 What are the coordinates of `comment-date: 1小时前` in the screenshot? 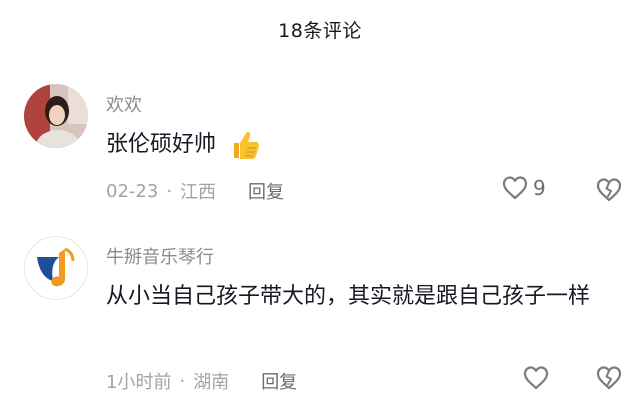 It's located at (139, 382).